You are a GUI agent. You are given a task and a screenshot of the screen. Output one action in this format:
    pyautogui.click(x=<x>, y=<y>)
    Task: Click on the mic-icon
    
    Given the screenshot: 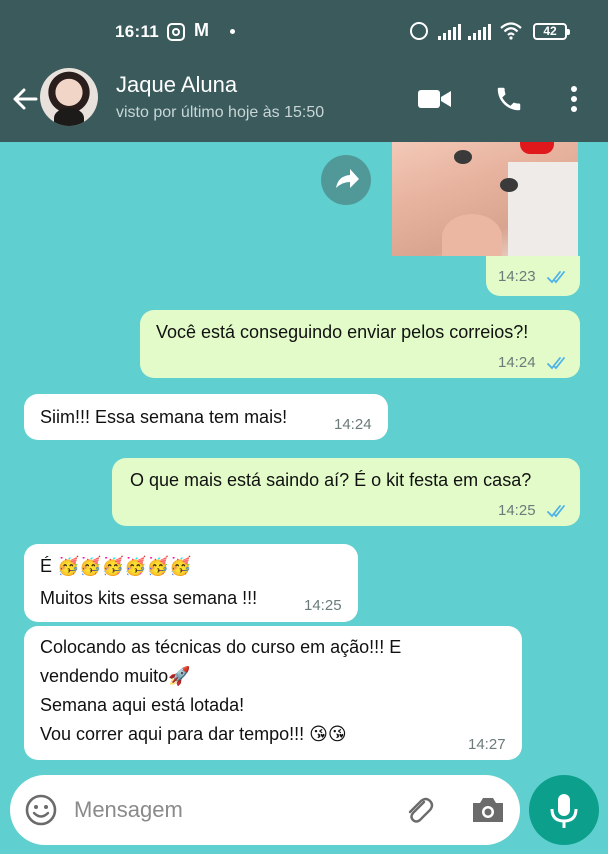 What is the action you would take?
    pyautogui.click(x=564, y=811)
    